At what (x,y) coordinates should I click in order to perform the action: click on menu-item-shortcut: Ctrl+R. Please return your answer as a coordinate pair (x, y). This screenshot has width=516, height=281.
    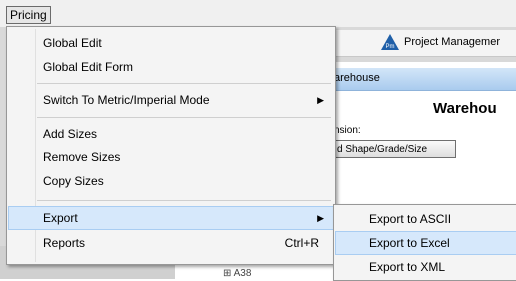
    Looking at the image, I should click on (301, 243).